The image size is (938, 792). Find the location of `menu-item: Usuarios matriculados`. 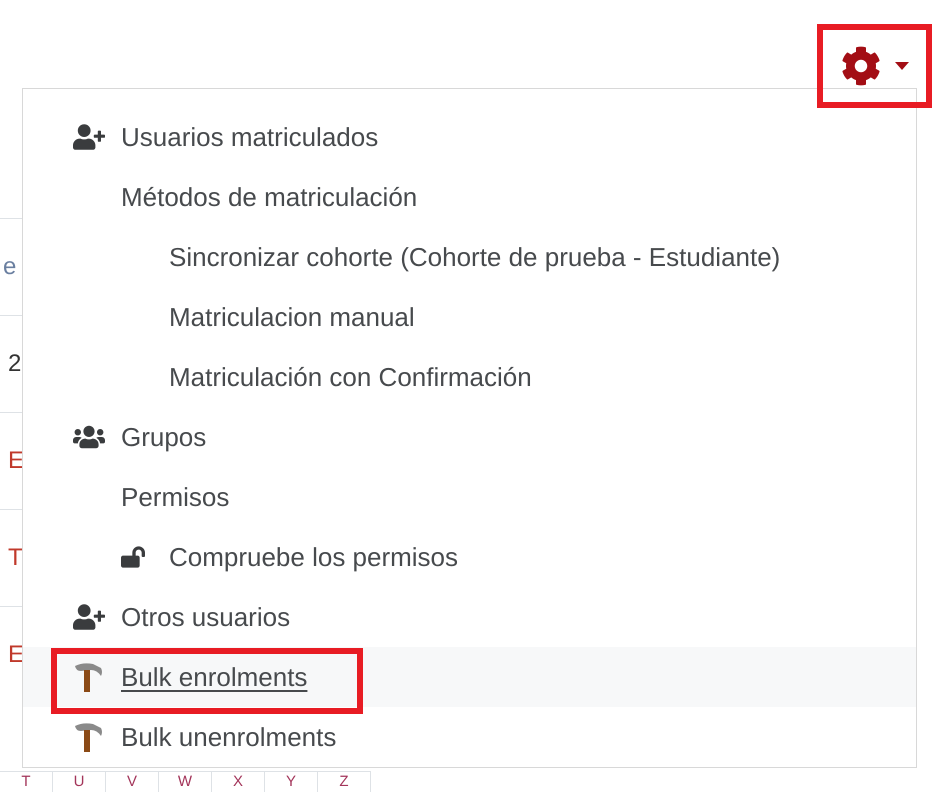

menu-item: Usuarios matriculados is located at coordinates (469, 137).